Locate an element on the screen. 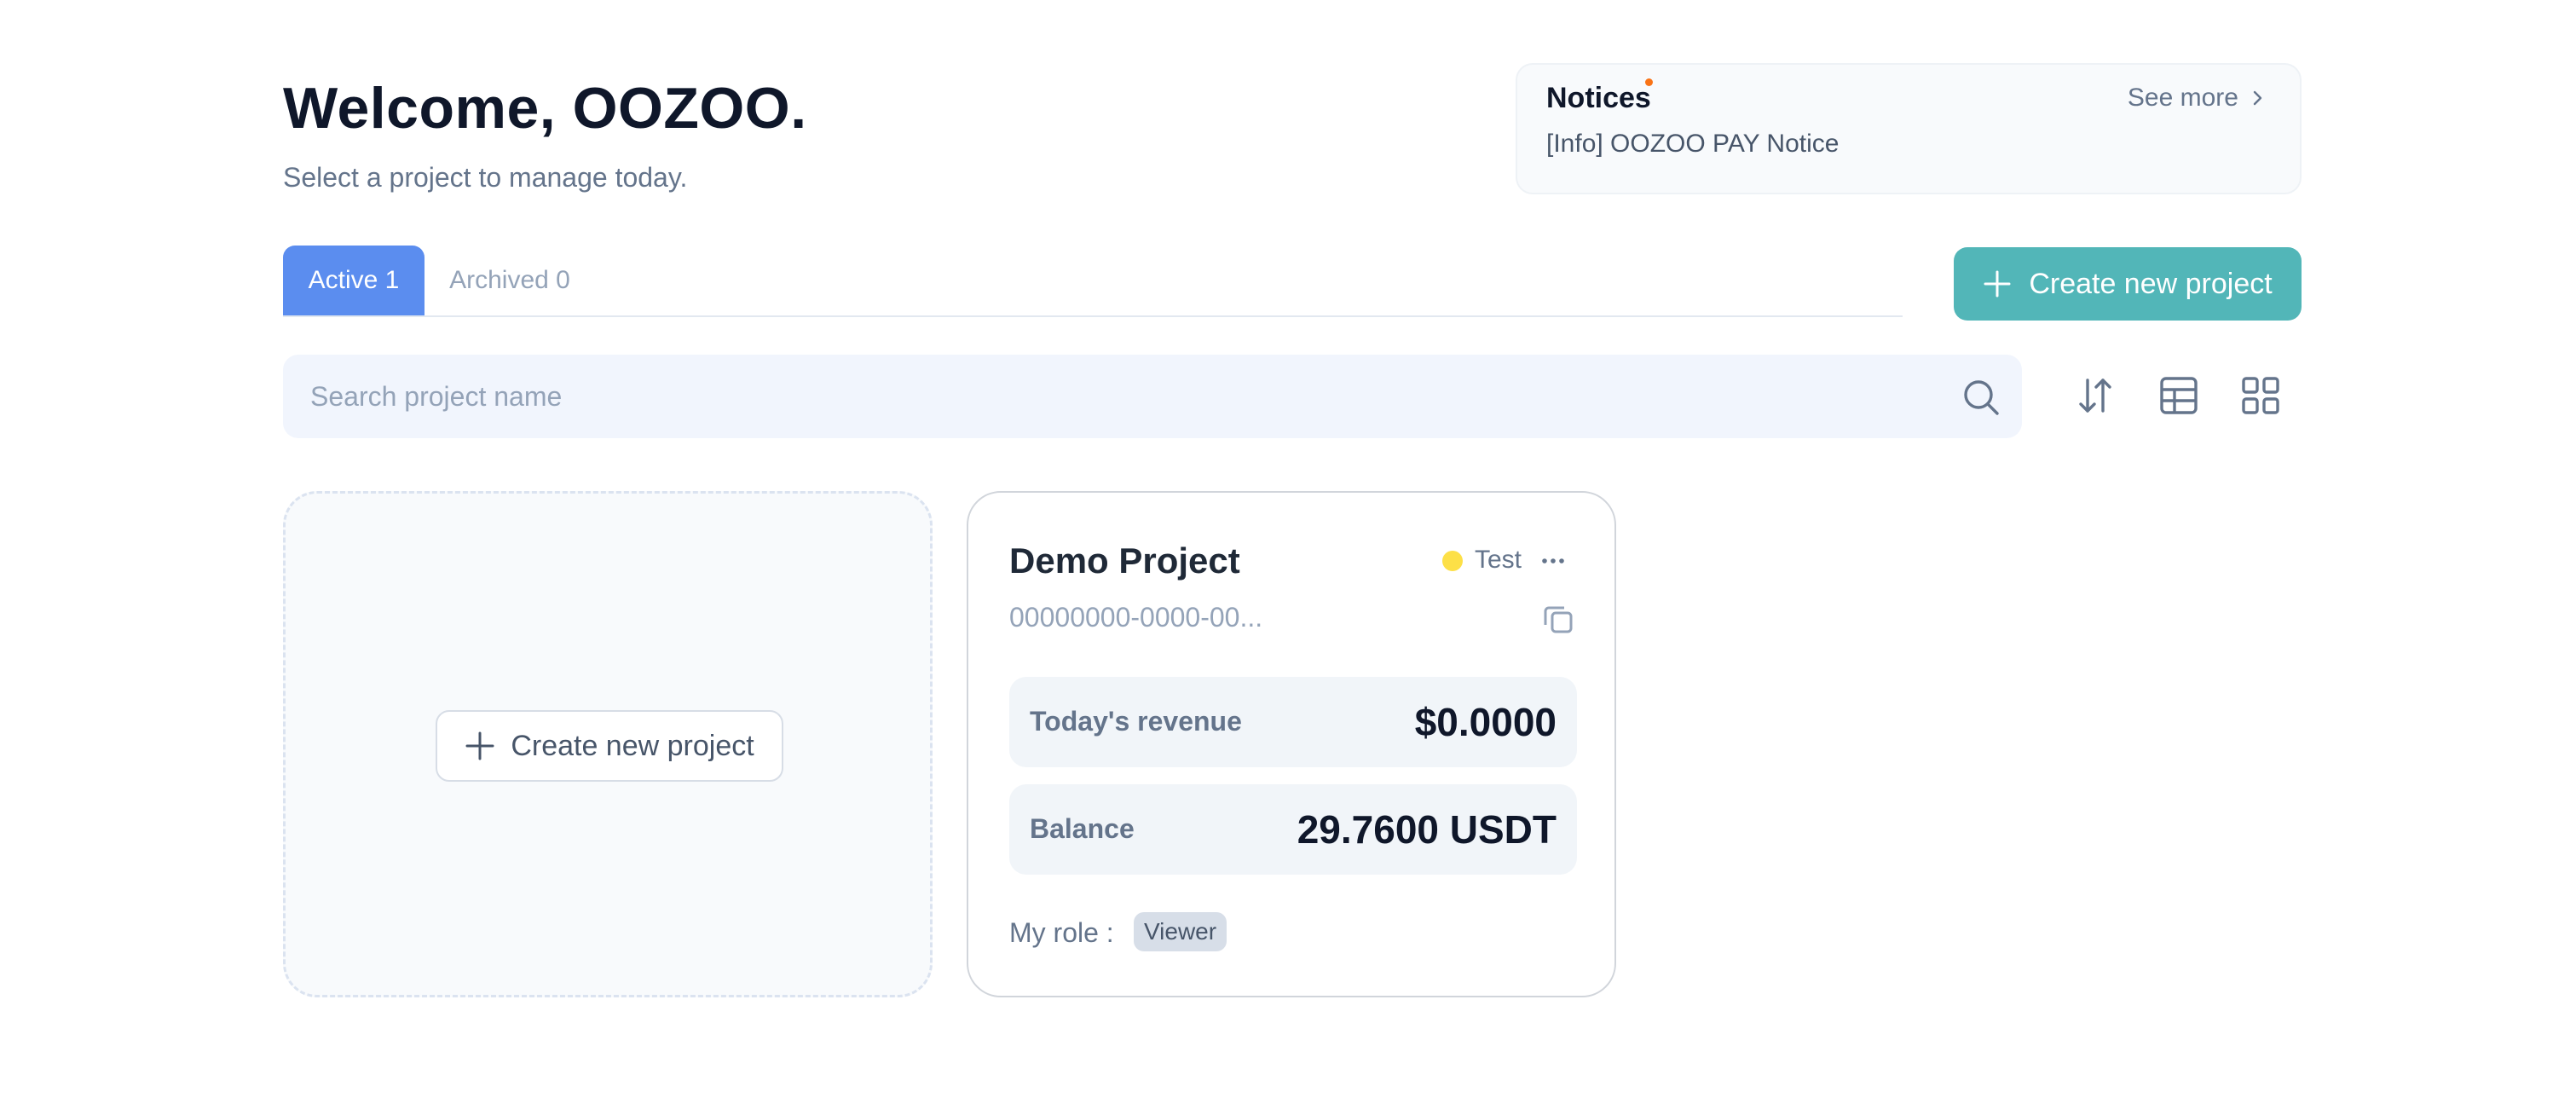 This screenshot has height=1098, width=2576. revenue-value: $0.0000 is located at coordinates (1485, 722).